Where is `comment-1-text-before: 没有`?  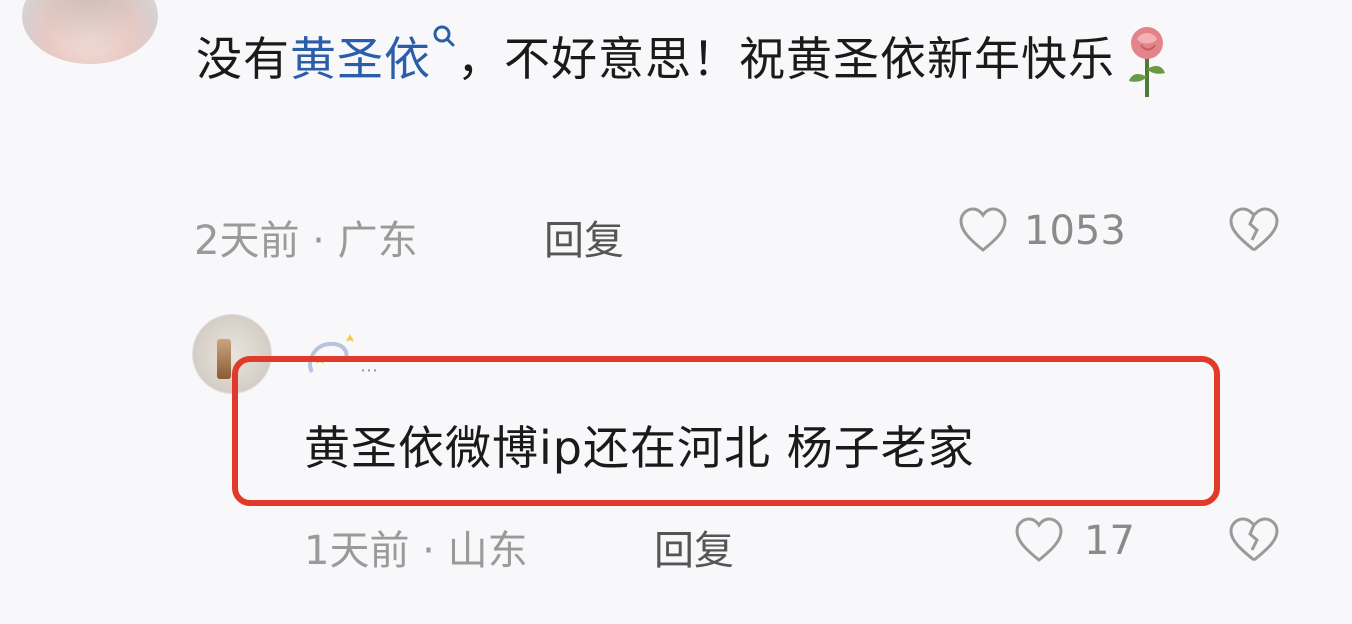 comment-1-text-before: 没有 is located at coordinates (243, 59).